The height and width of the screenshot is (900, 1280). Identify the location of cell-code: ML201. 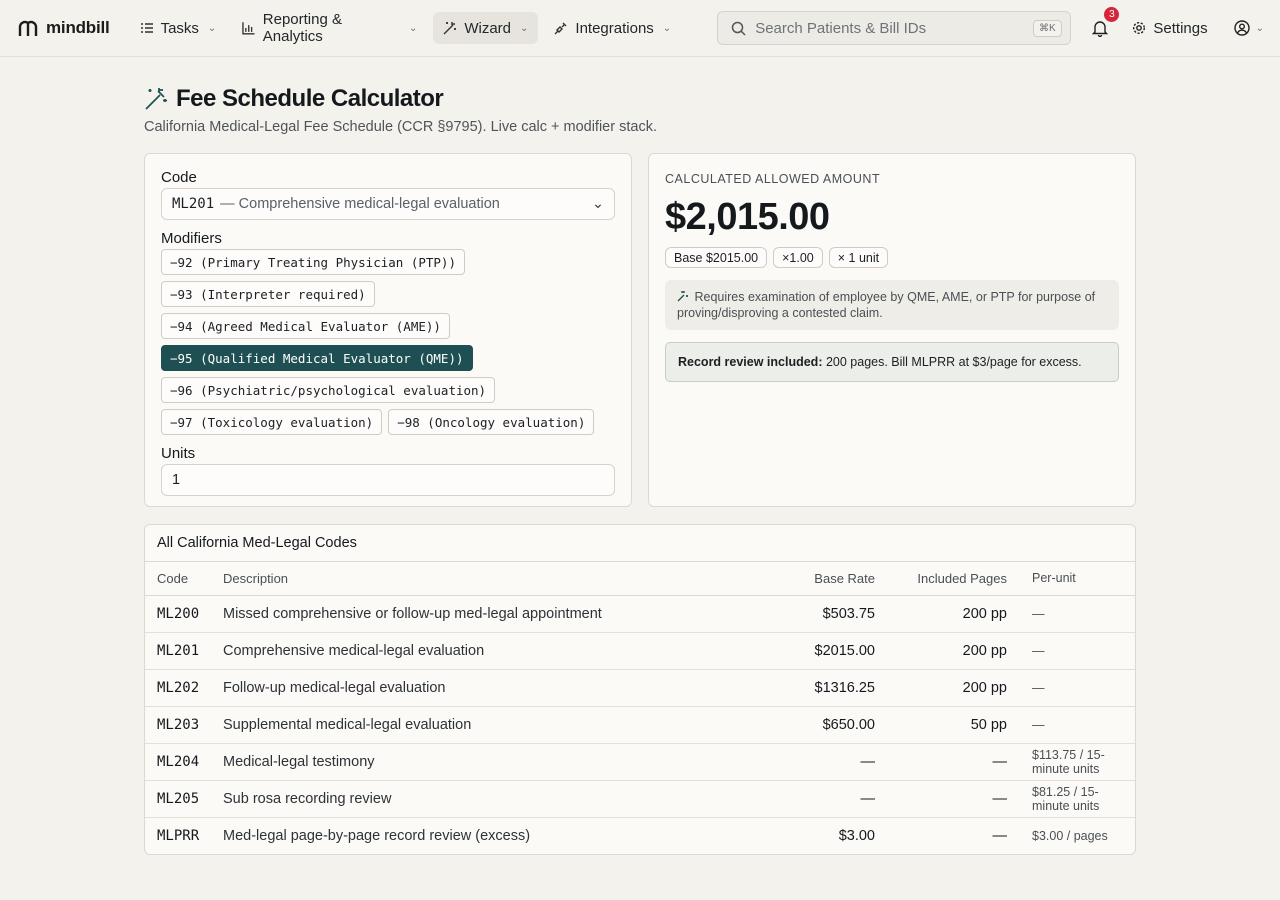
(184, 651).